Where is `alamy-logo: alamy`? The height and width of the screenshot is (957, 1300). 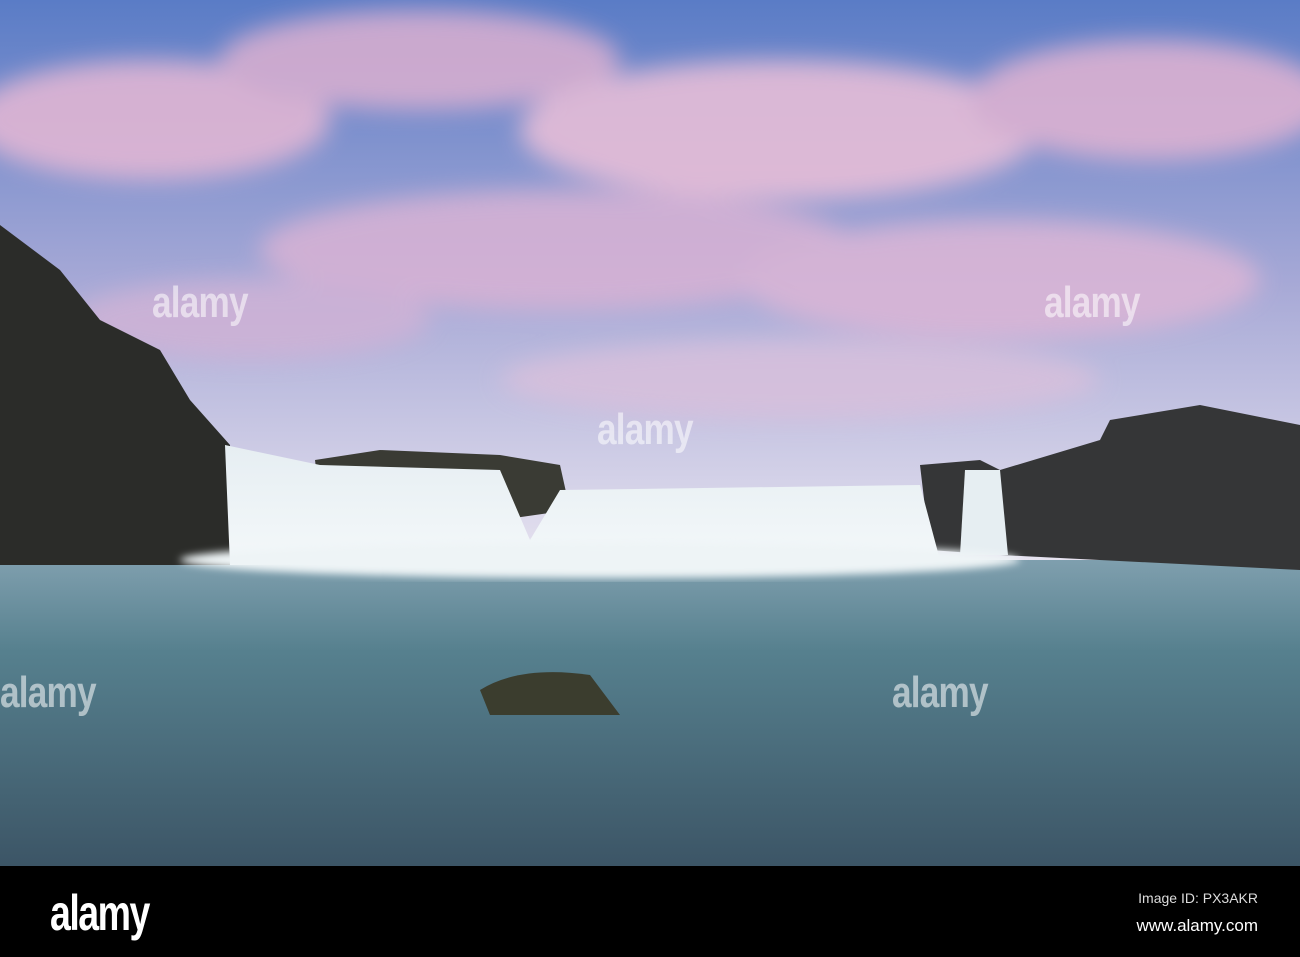
alamy-logo: alamy is located at coordinates (100, 913).